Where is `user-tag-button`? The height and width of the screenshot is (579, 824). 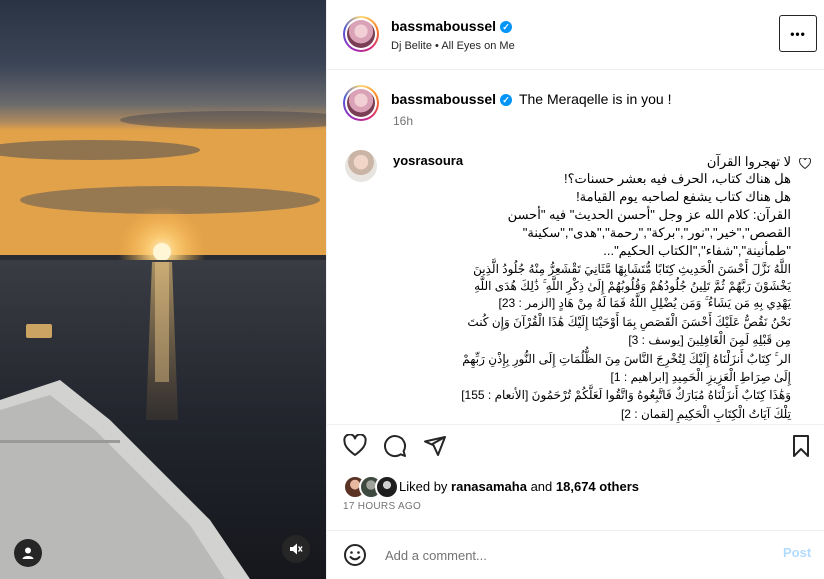
user-tag-button is located at coordinates (28, 553).